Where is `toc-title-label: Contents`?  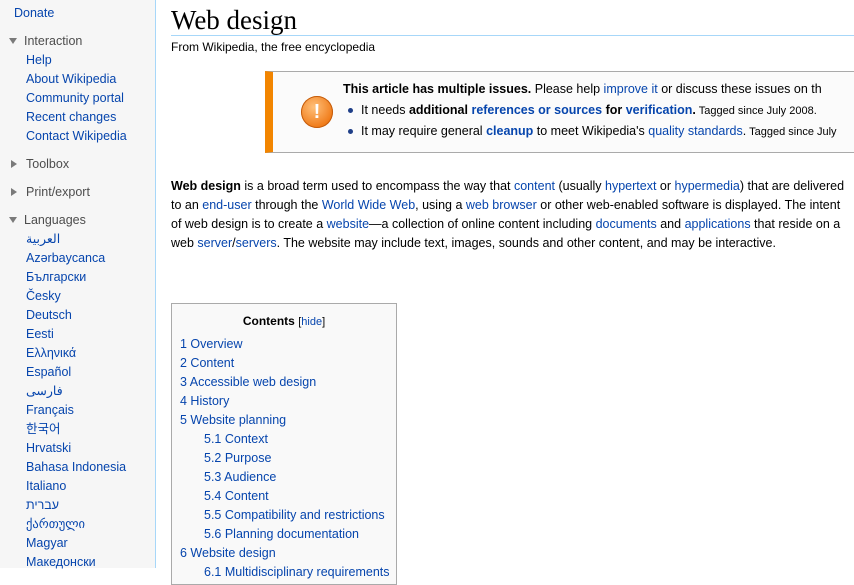
toc-title-label: Contents is located at coordinates (268, 321).